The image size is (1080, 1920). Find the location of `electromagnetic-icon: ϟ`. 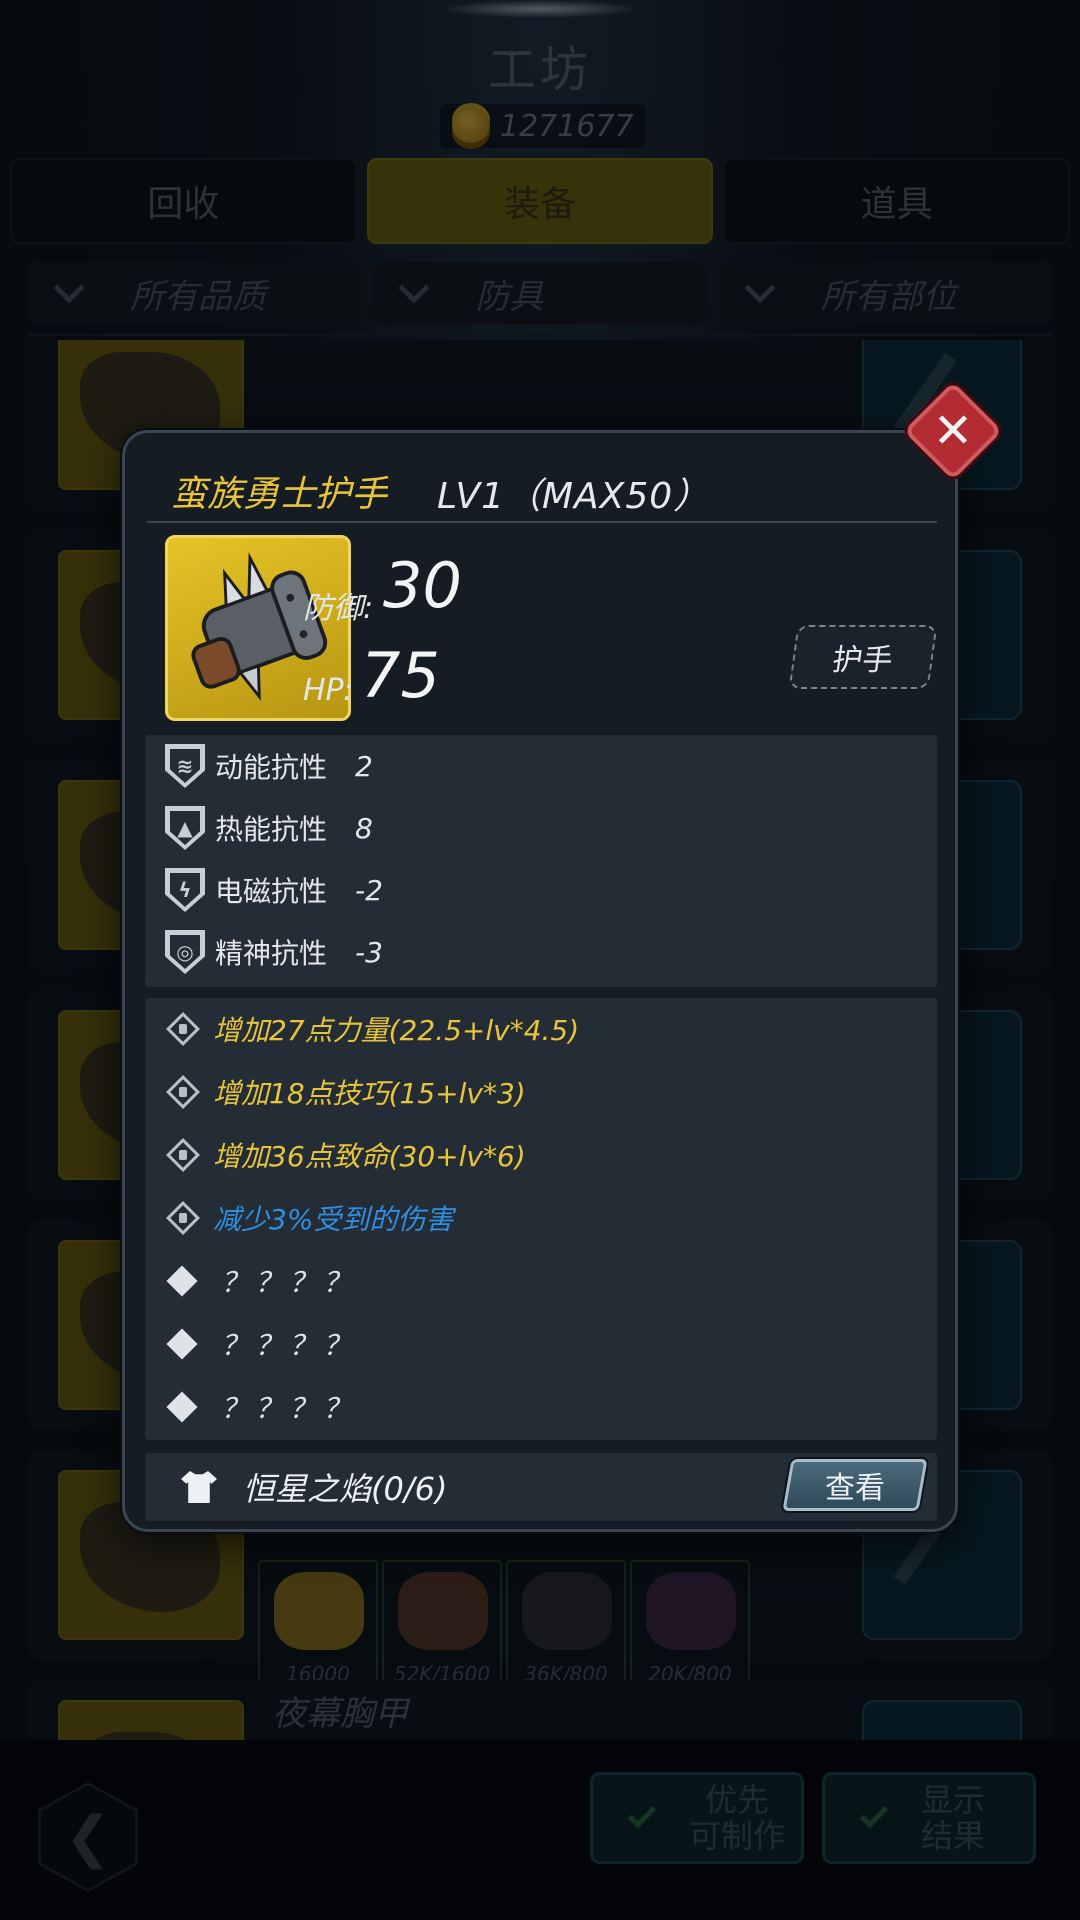

electromagnetic-icon: ϟ is located at coordinates (185, 890).